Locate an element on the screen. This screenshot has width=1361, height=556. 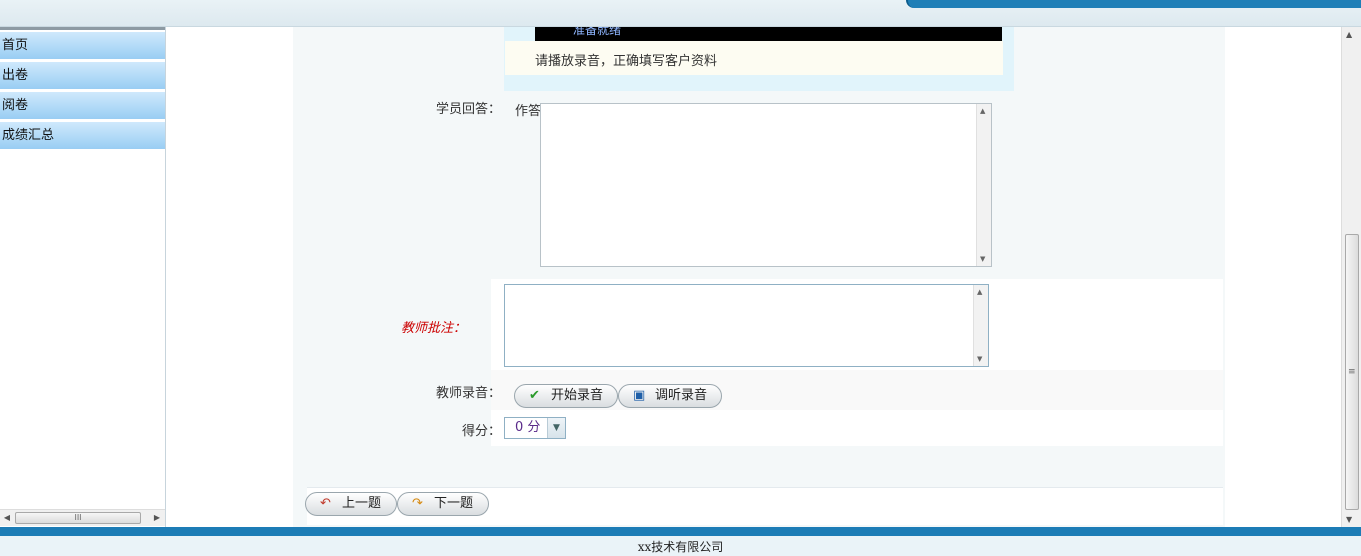
page-vertical-scrollbar: ▲ ≡ ▼ is located at coordinates (1351, 277).